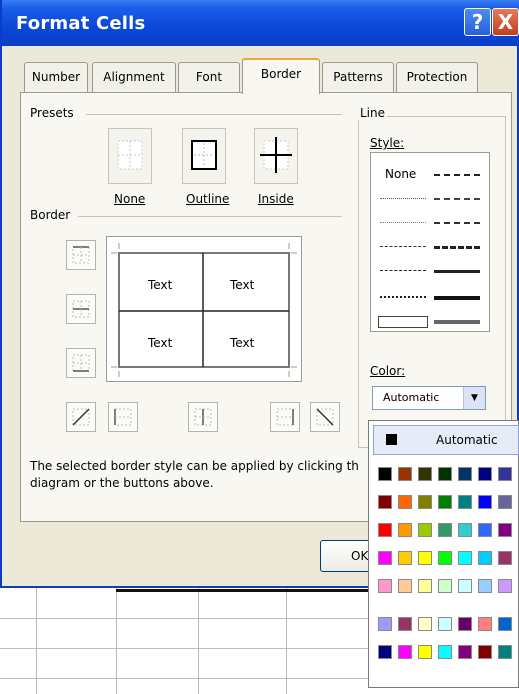 Image resolution: width=519 pixels, height=694 pixels. What do you see at coordinates (388, 371) in the screenshot?
I see `color-label: Color:` at bounding box center [388, 371].